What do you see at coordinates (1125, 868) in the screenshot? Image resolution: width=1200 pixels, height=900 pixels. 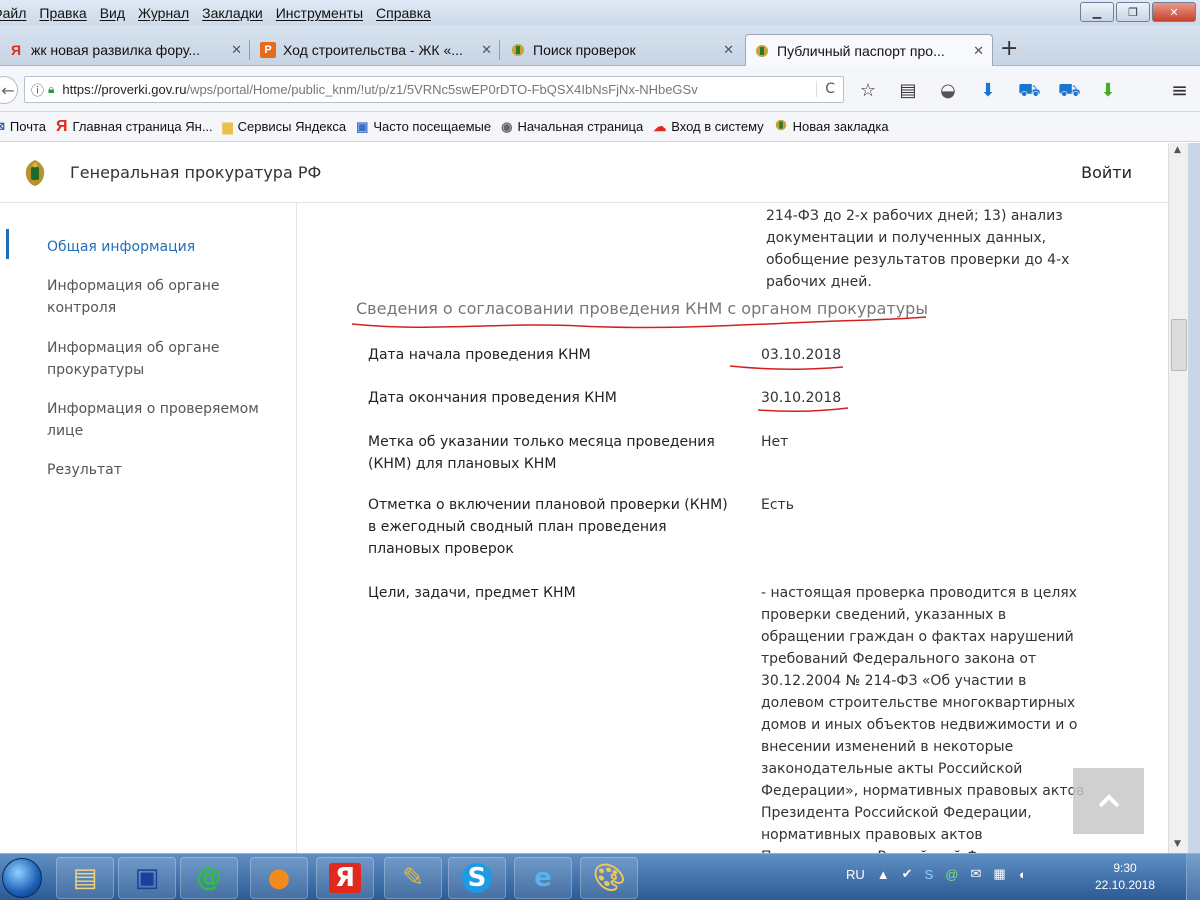 I see `clock-time: 9:30` at bounding box center [1125, 868].